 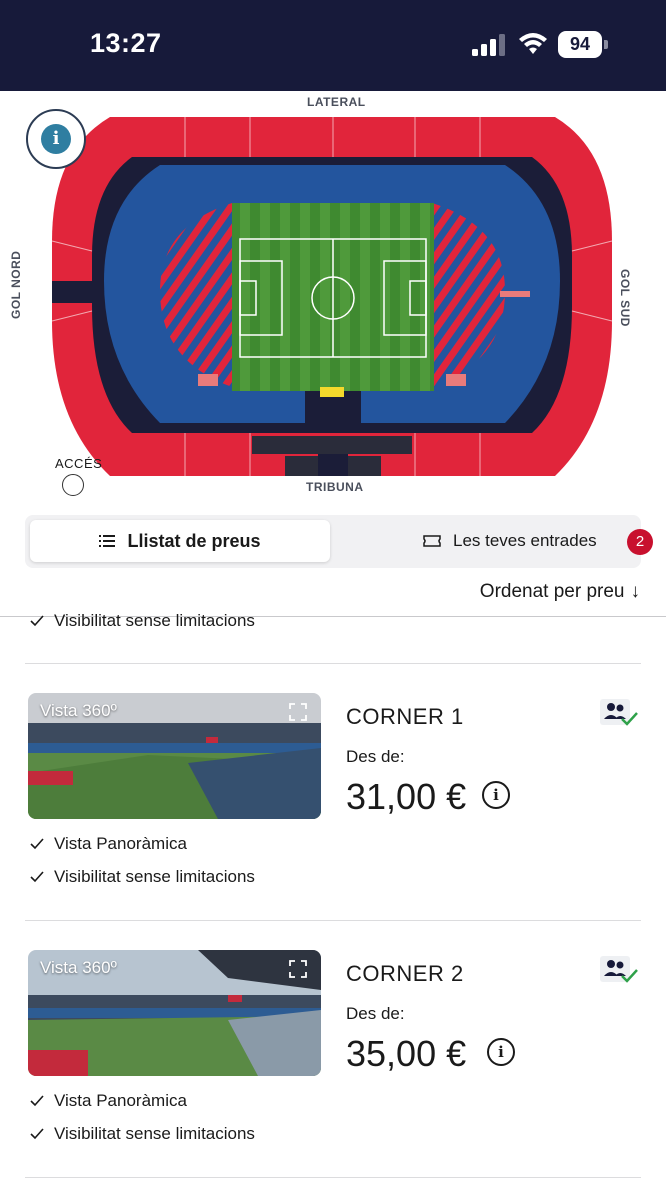 What do you see at coordinates (73, 485) in the screenshot?
I see `wheelchair-icon` at bounding box center [73, 485].